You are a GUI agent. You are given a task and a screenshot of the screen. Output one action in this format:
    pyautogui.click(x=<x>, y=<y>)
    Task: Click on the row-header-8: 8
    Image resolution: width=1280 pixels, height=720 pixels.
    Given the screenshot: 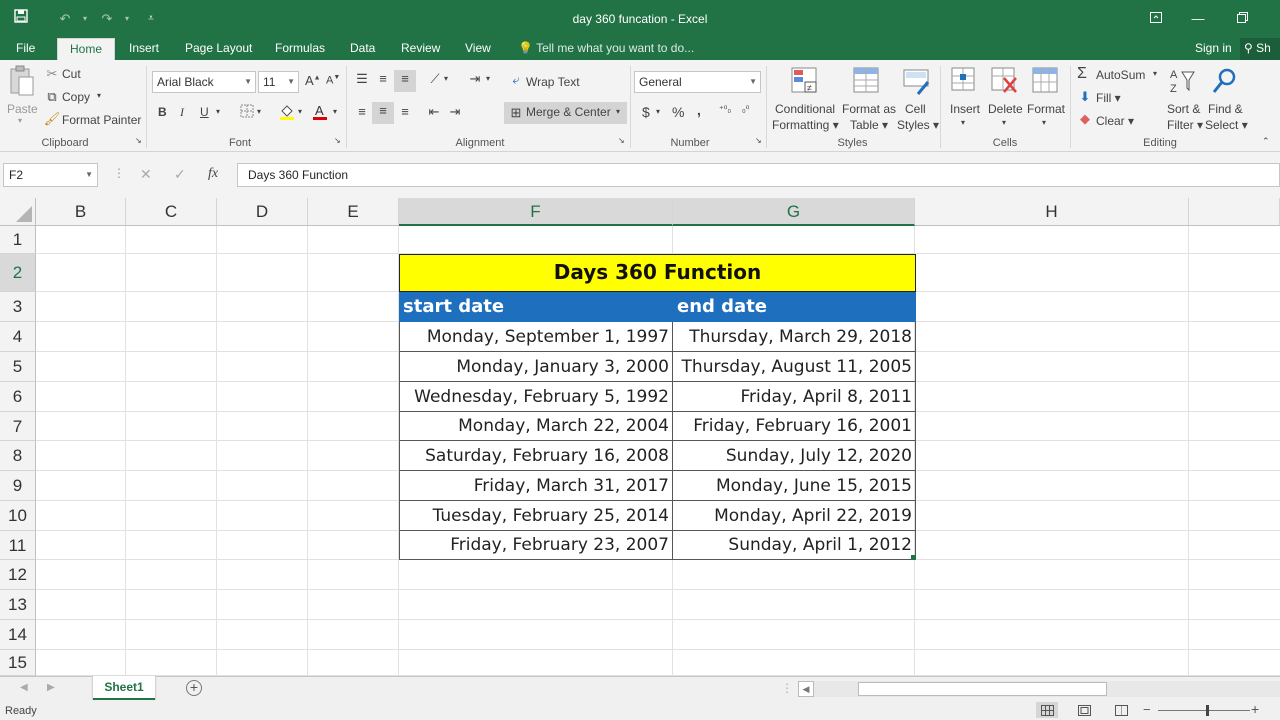 What is the action you would take?
    pyautogui.click(x=18, y=456)
    